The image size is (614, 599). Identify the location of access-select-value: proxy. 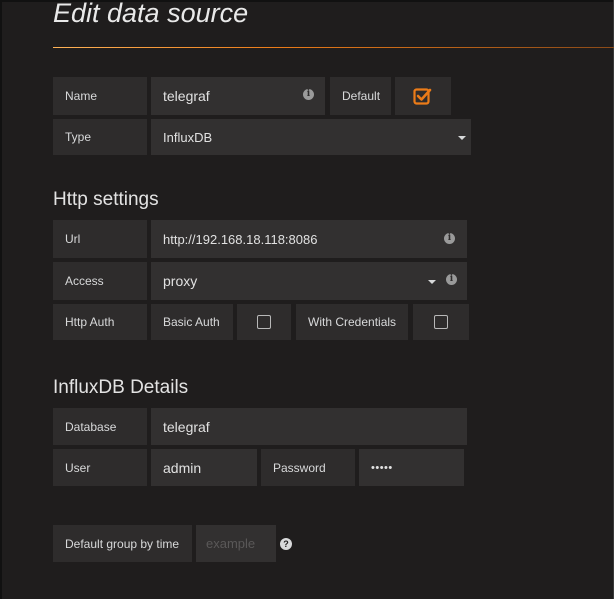
(180, 281).